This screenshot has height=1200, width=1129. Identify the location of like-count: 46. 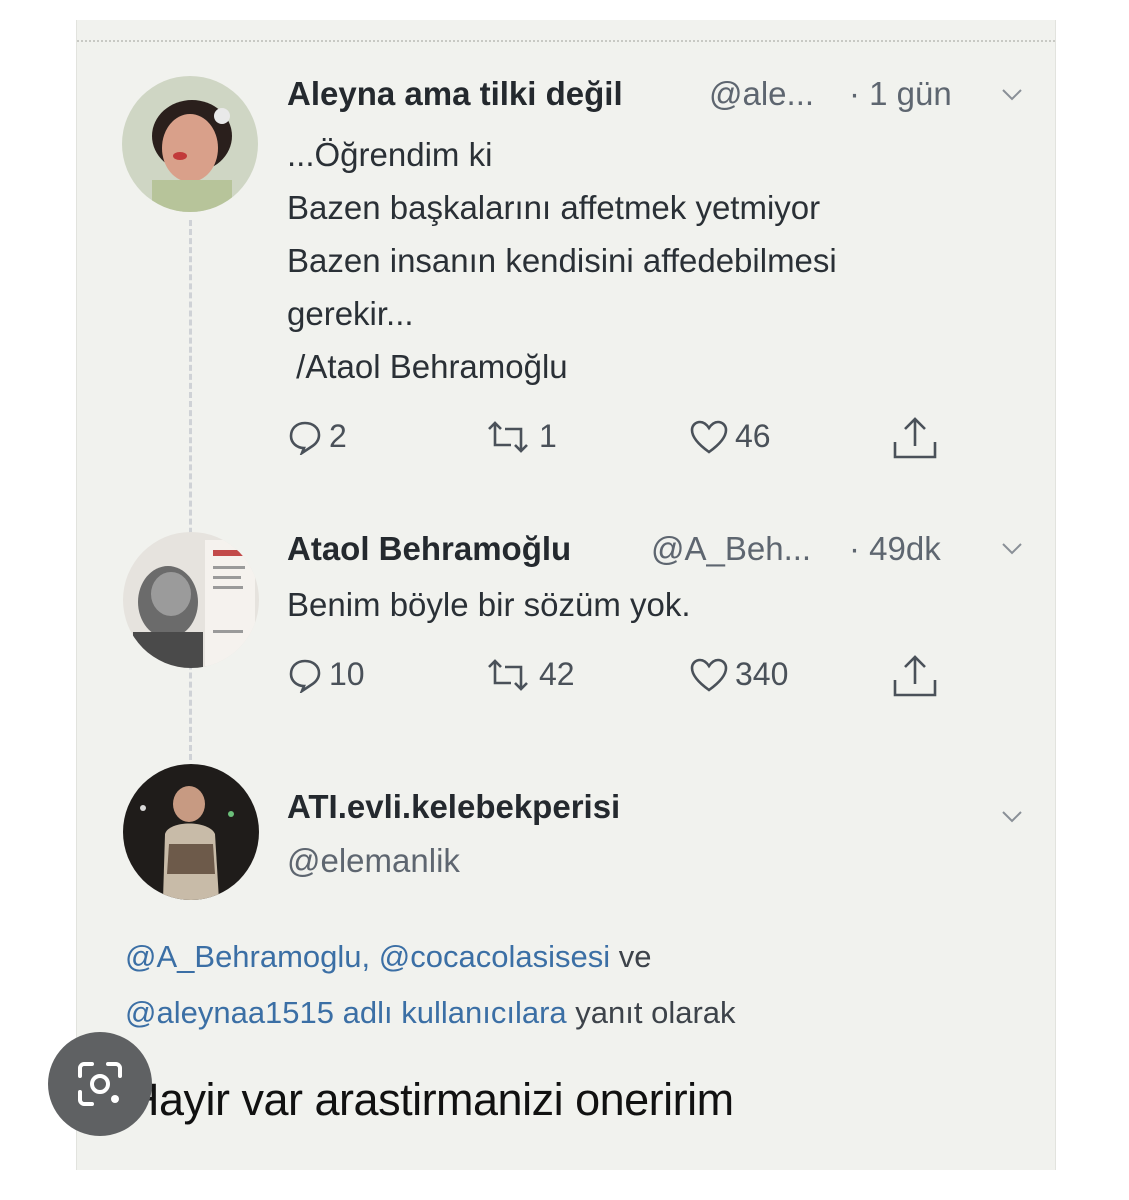
(753, 436).